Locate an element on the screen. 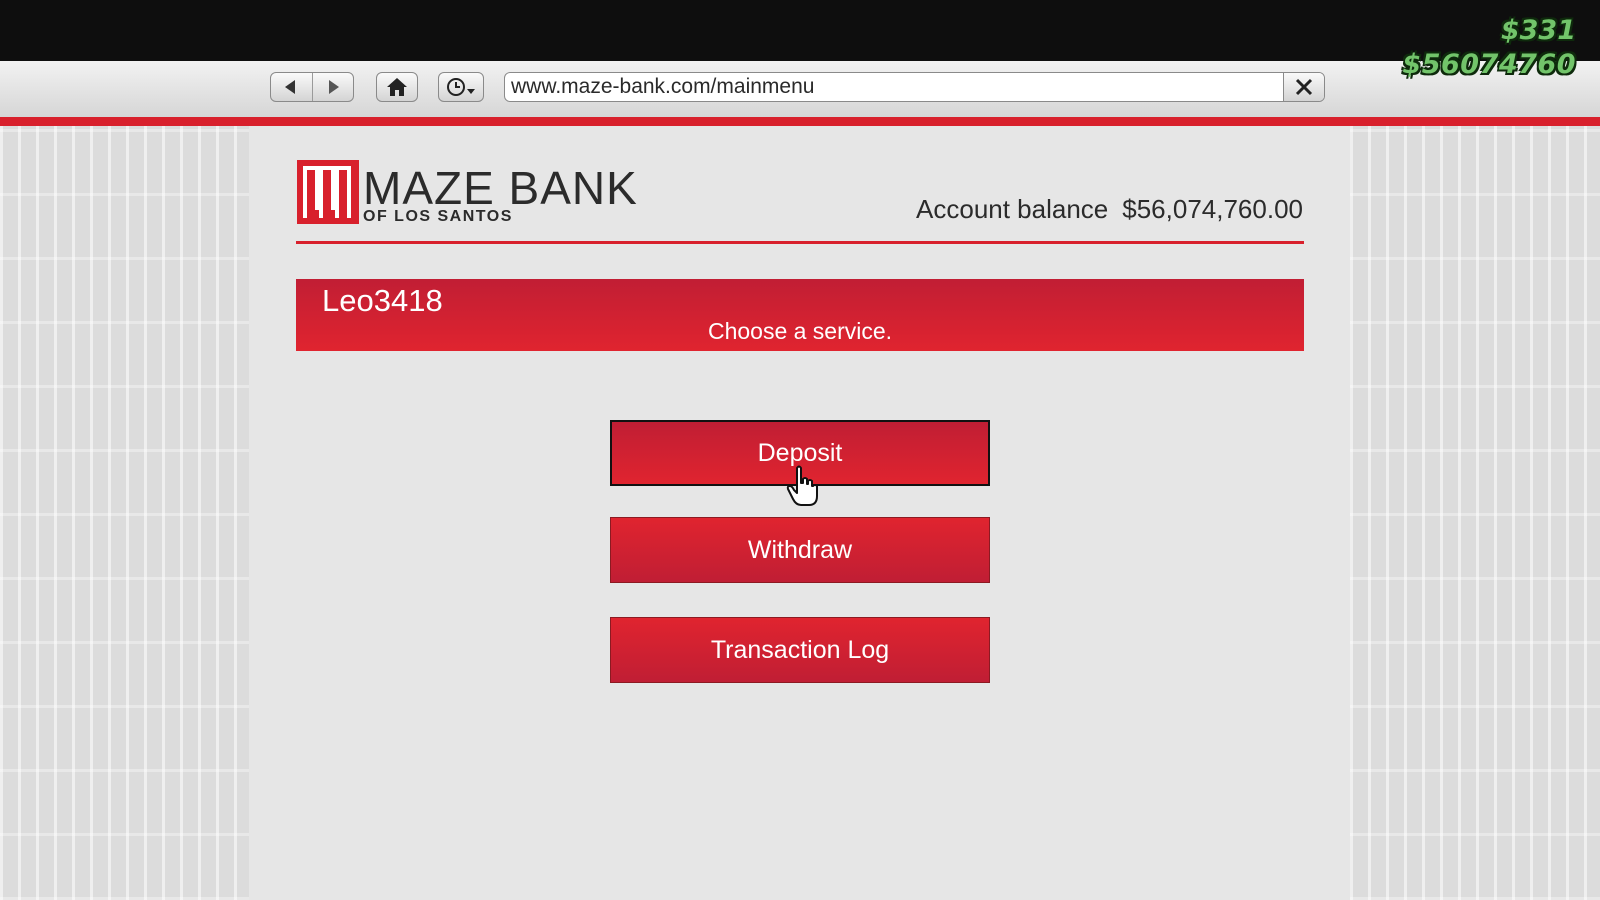  logo-title: MAZE BANK is located at coordinates (500, 188).